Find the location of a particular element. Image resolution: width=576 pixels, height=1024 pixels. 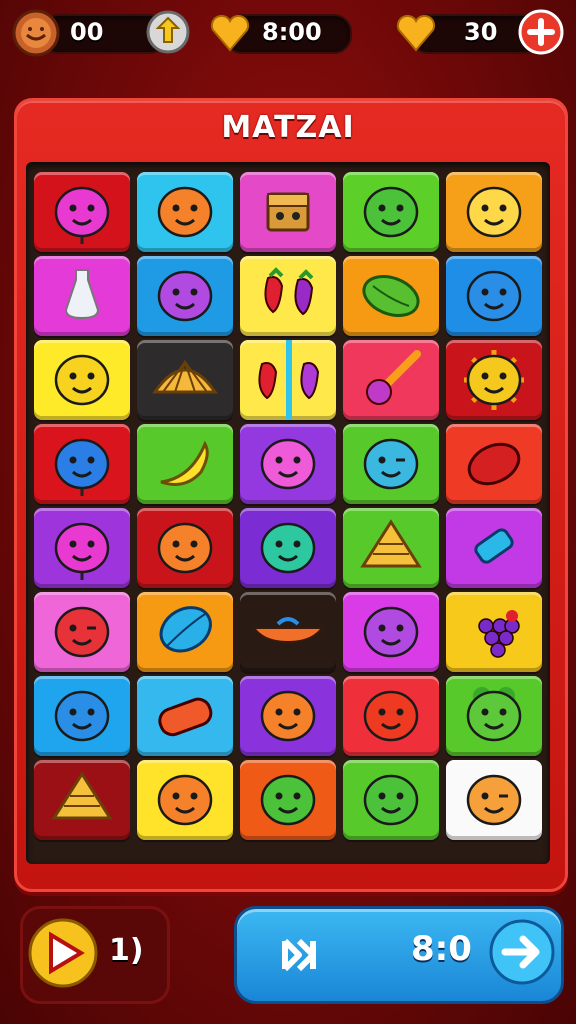

tile-winking-face is located at coordinates (391, 464).